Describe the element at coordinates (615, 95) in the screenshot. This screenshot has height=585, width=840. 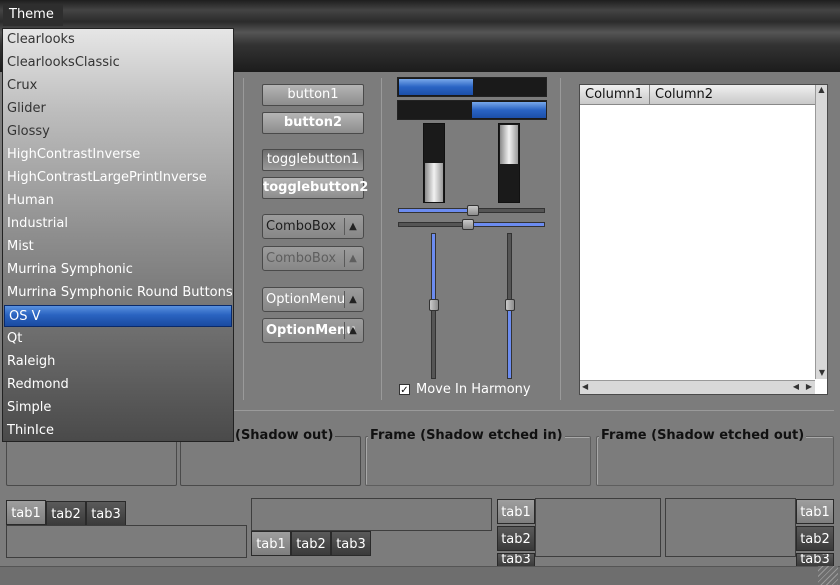
I see `column-header-1: Column1` at that location.